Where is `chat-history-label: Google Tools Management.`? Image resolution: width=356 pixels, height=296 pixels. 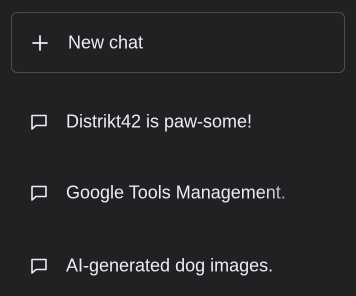 chat-history-label: Google Tools Management. is located at coordinates (176, 192).